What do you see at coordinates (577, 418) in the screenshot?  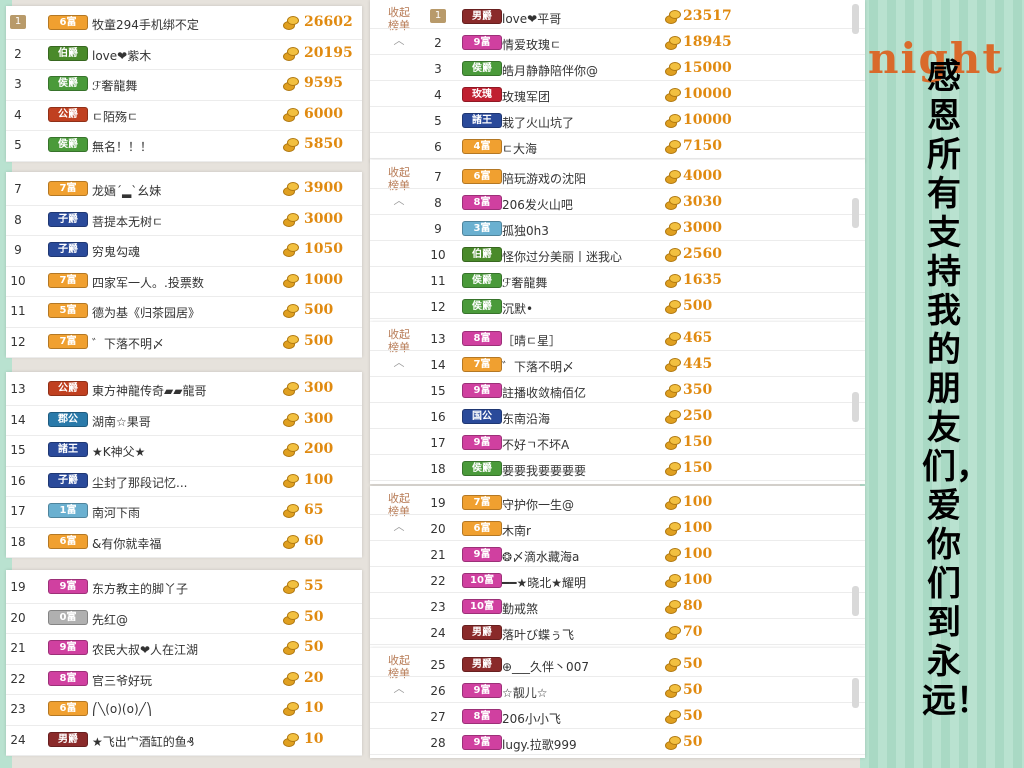 I see `user-nickname: 东南沿海` at bounding box center [577, 418].